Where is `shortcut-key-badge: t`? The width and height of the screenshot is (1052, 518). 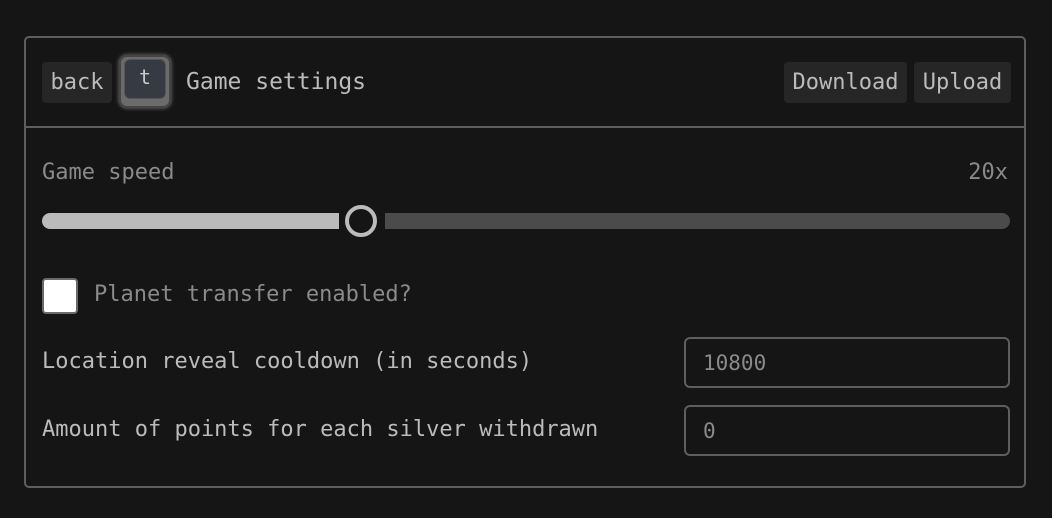 shortcut-key-badge: t is located at coordinates (145, 81).